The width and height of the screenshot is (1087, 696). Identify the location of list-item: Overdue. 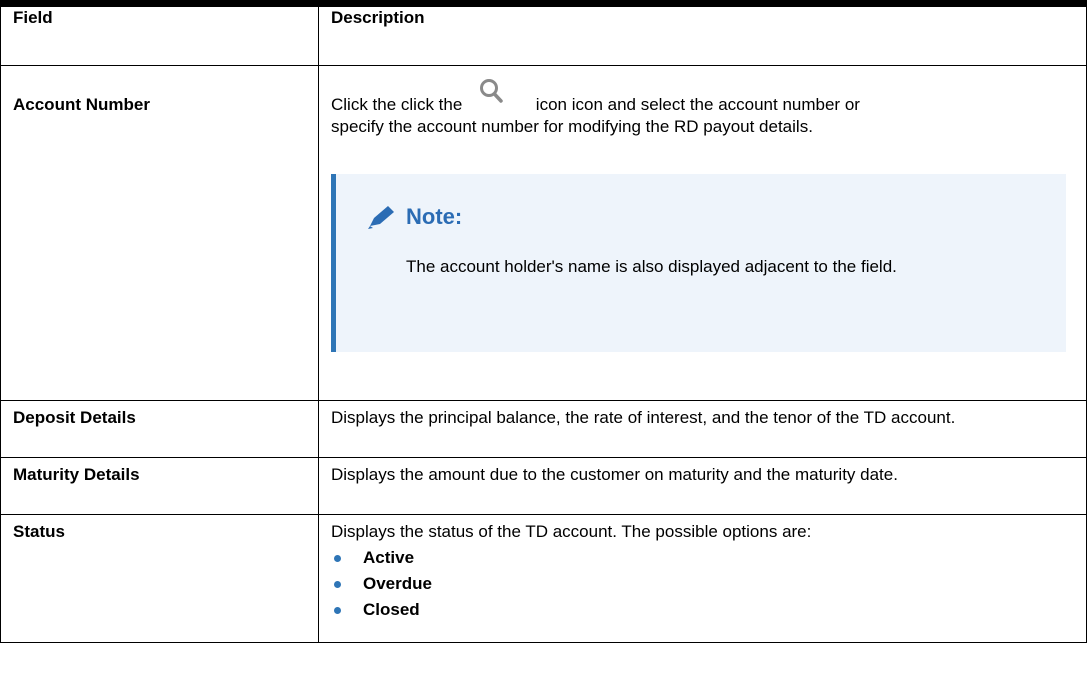
(701, 584).